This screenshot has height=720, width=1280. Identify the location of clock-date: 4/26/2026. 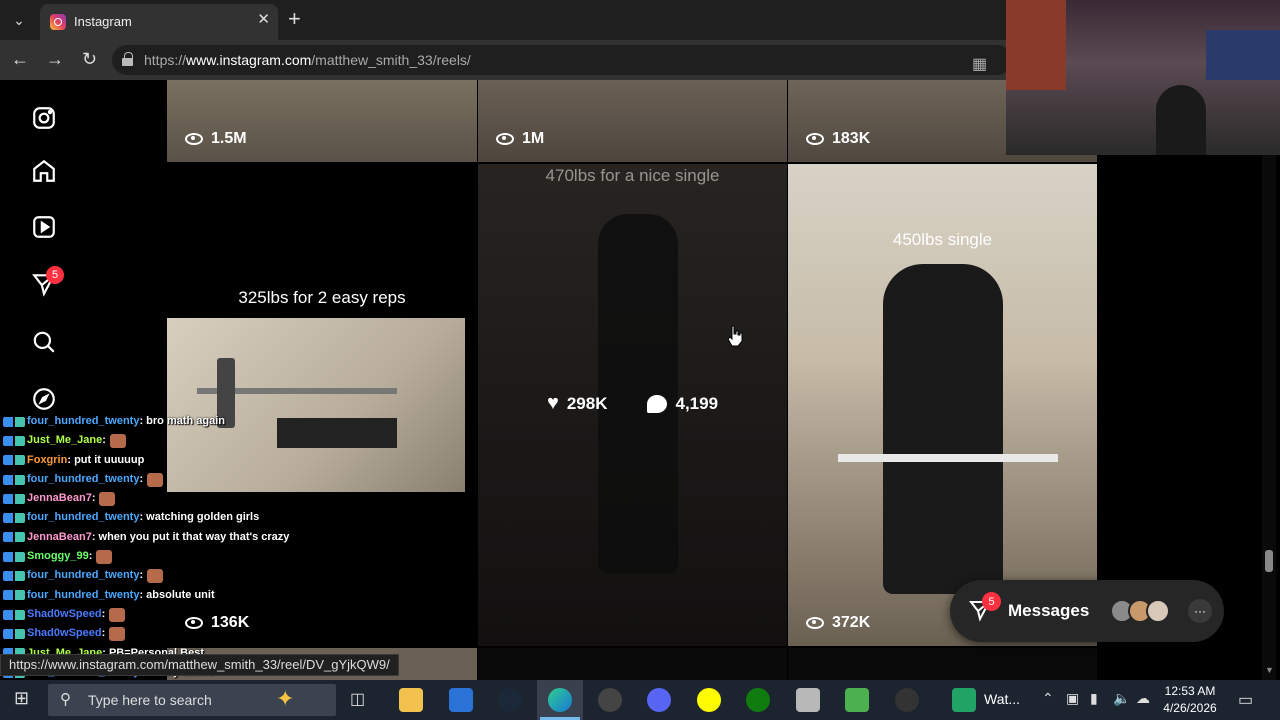
(1190, 708).